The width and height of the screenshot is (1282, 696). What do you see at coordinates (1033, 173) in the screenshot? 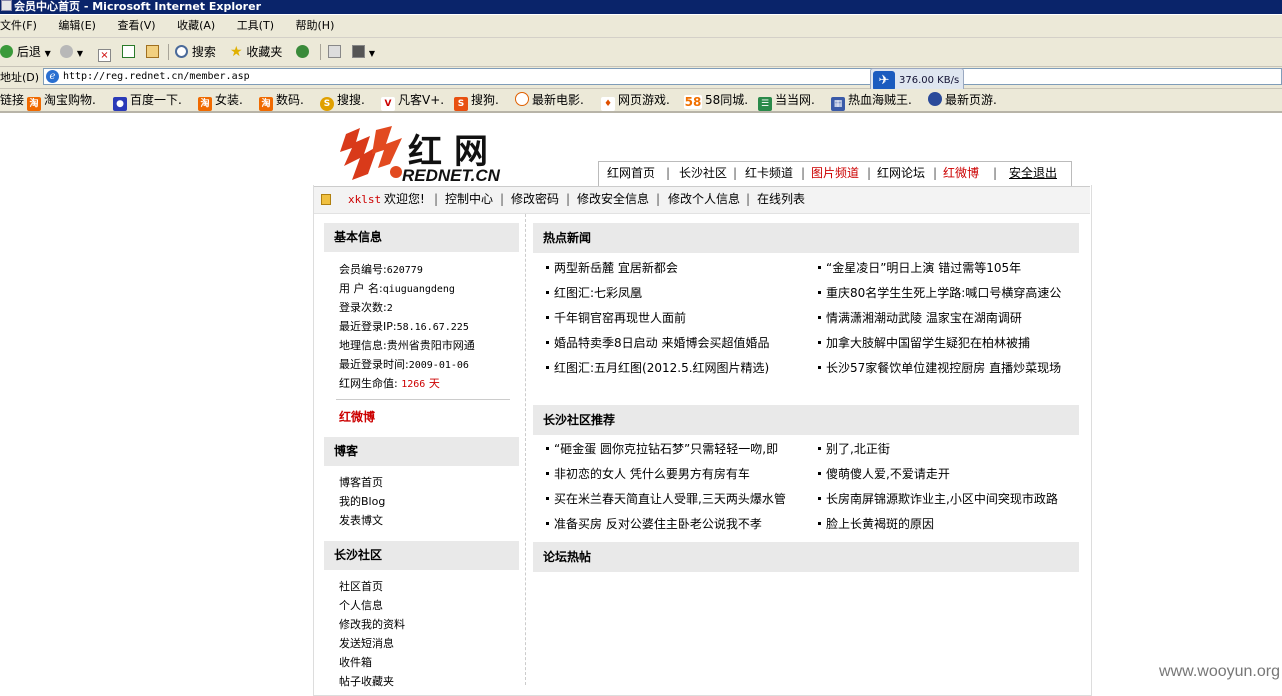
I see `logout-link: 安全退出` at bounding box center [1033, 173].